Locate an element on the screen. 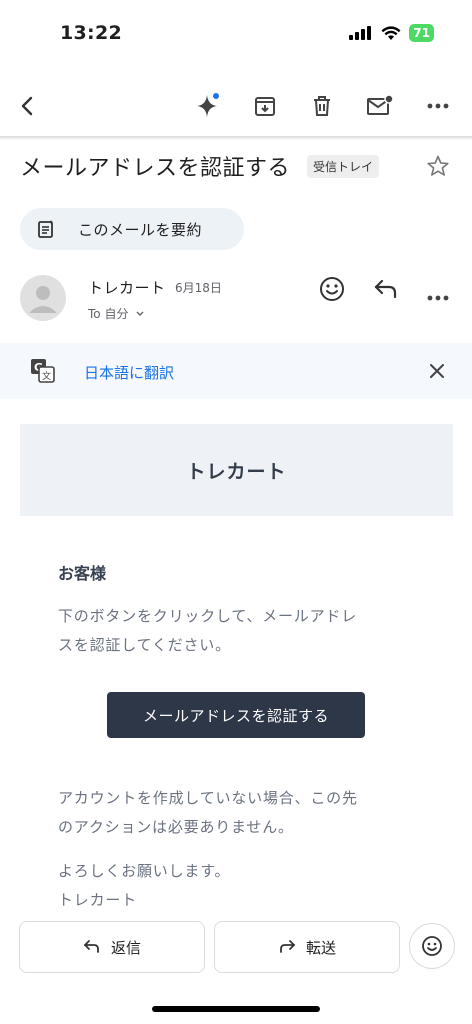 The image size is (472, 1024). email-paragraph-2-line-1: アカウントを作成していない場合、この先 is located at coordinates (208, 798).